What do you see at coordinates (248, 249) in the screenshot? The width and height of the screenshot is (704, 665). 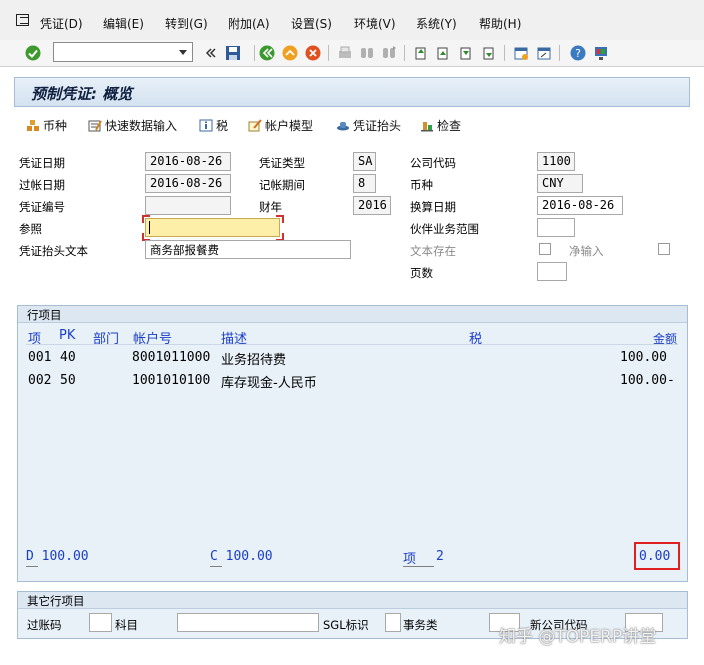 I see `header-text-field: 商务部报餐费` at bounding box center [248, 249].